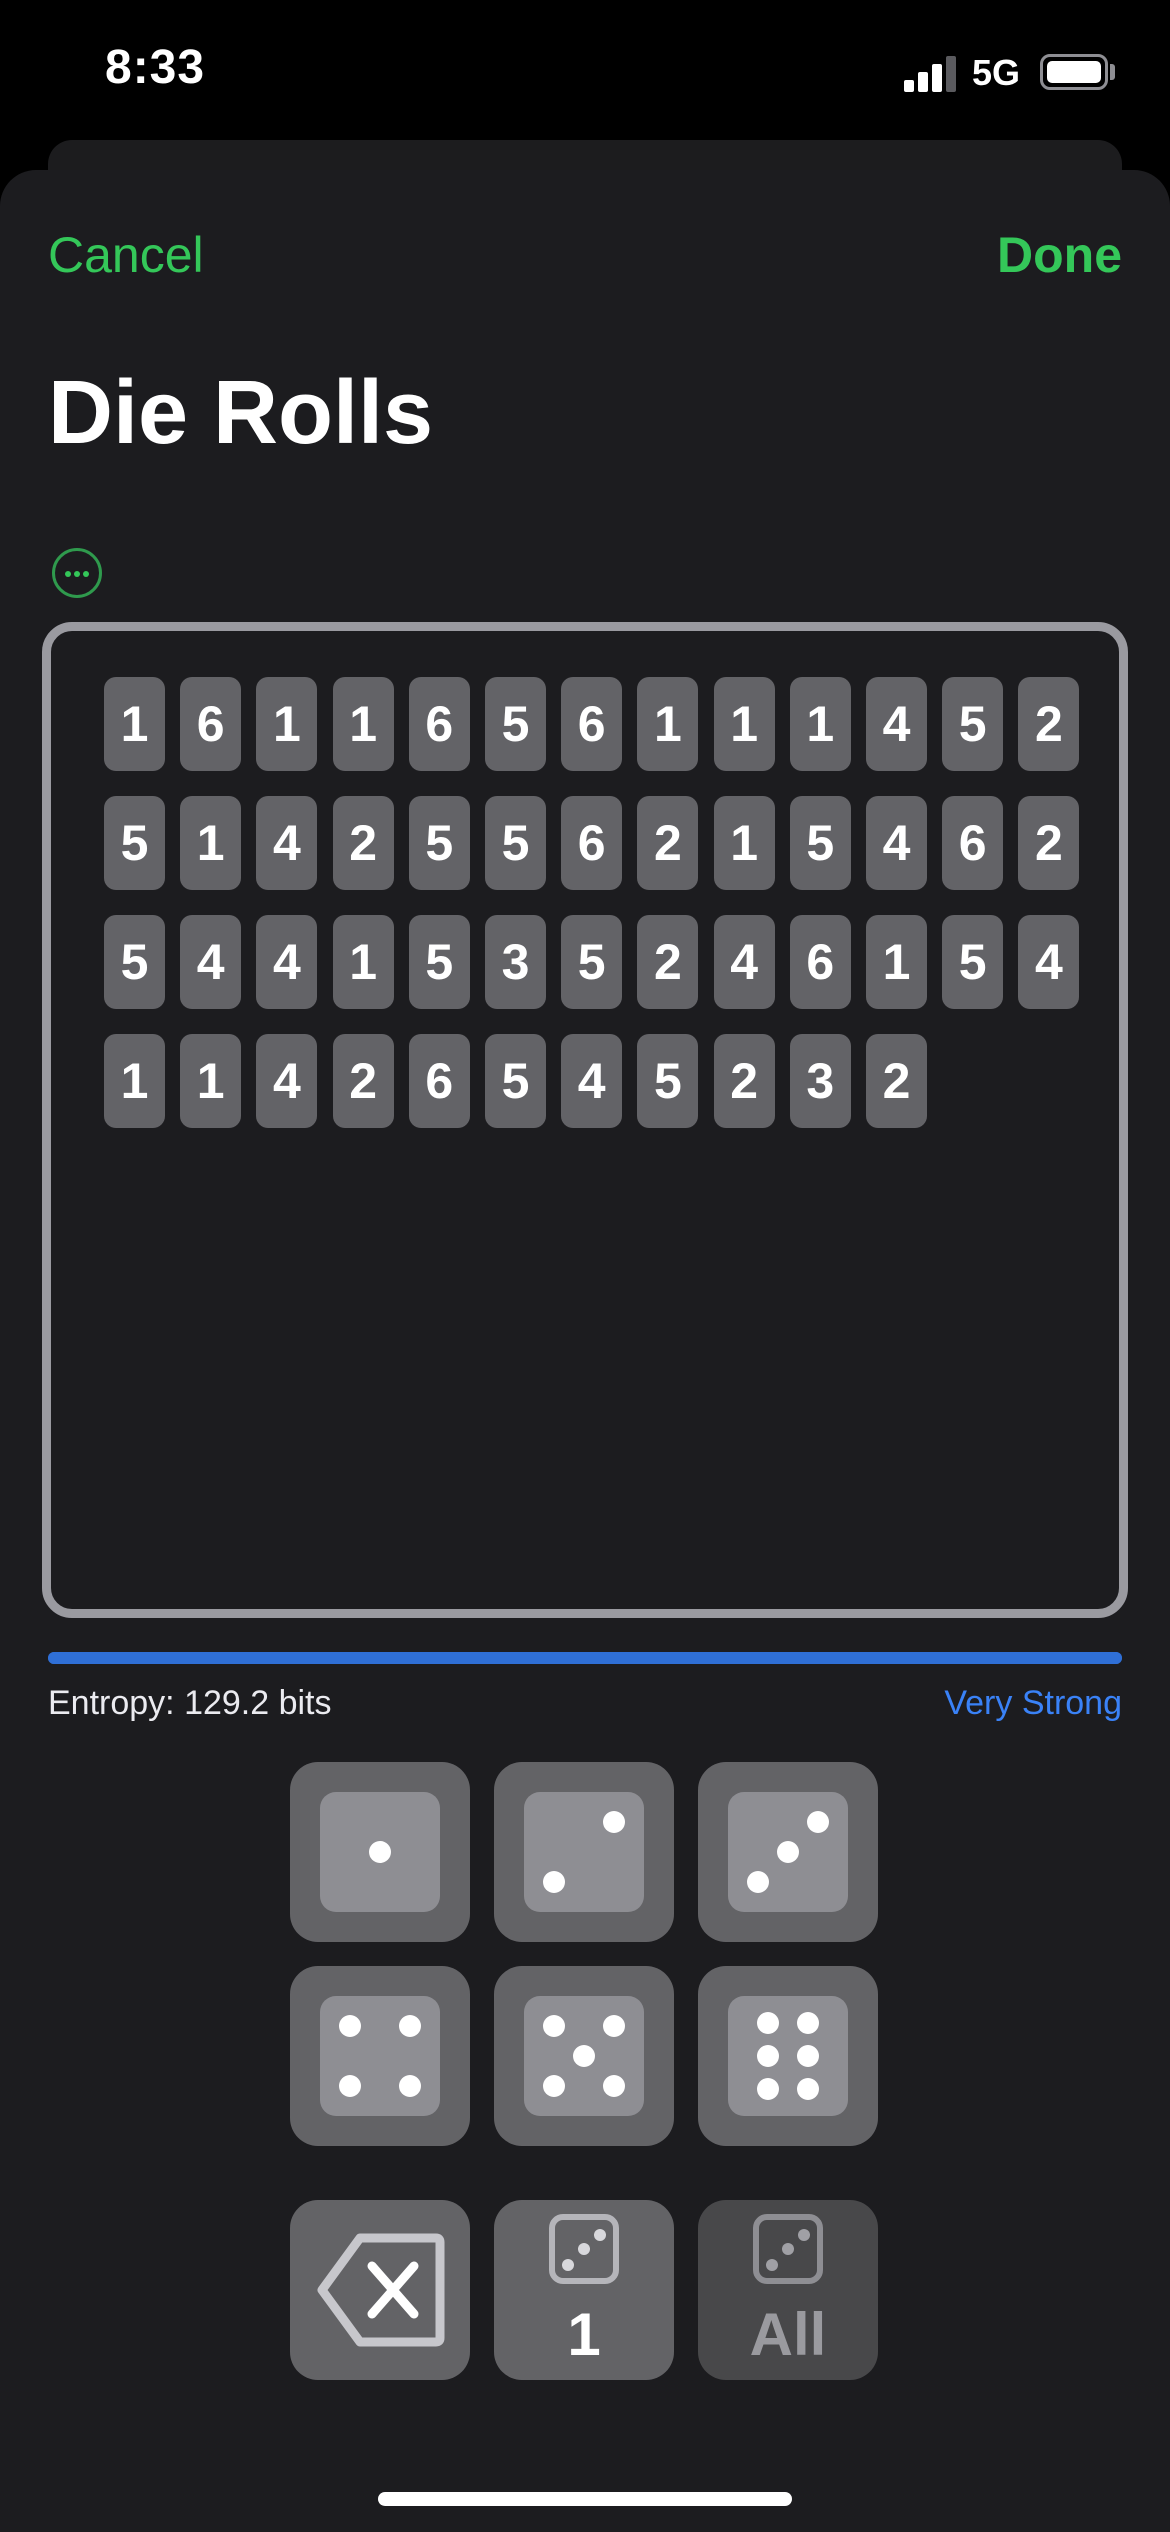 The height and width of the screenshot is (2532, 1170). I want to click on signal-strength-icon, so click(932, 74).